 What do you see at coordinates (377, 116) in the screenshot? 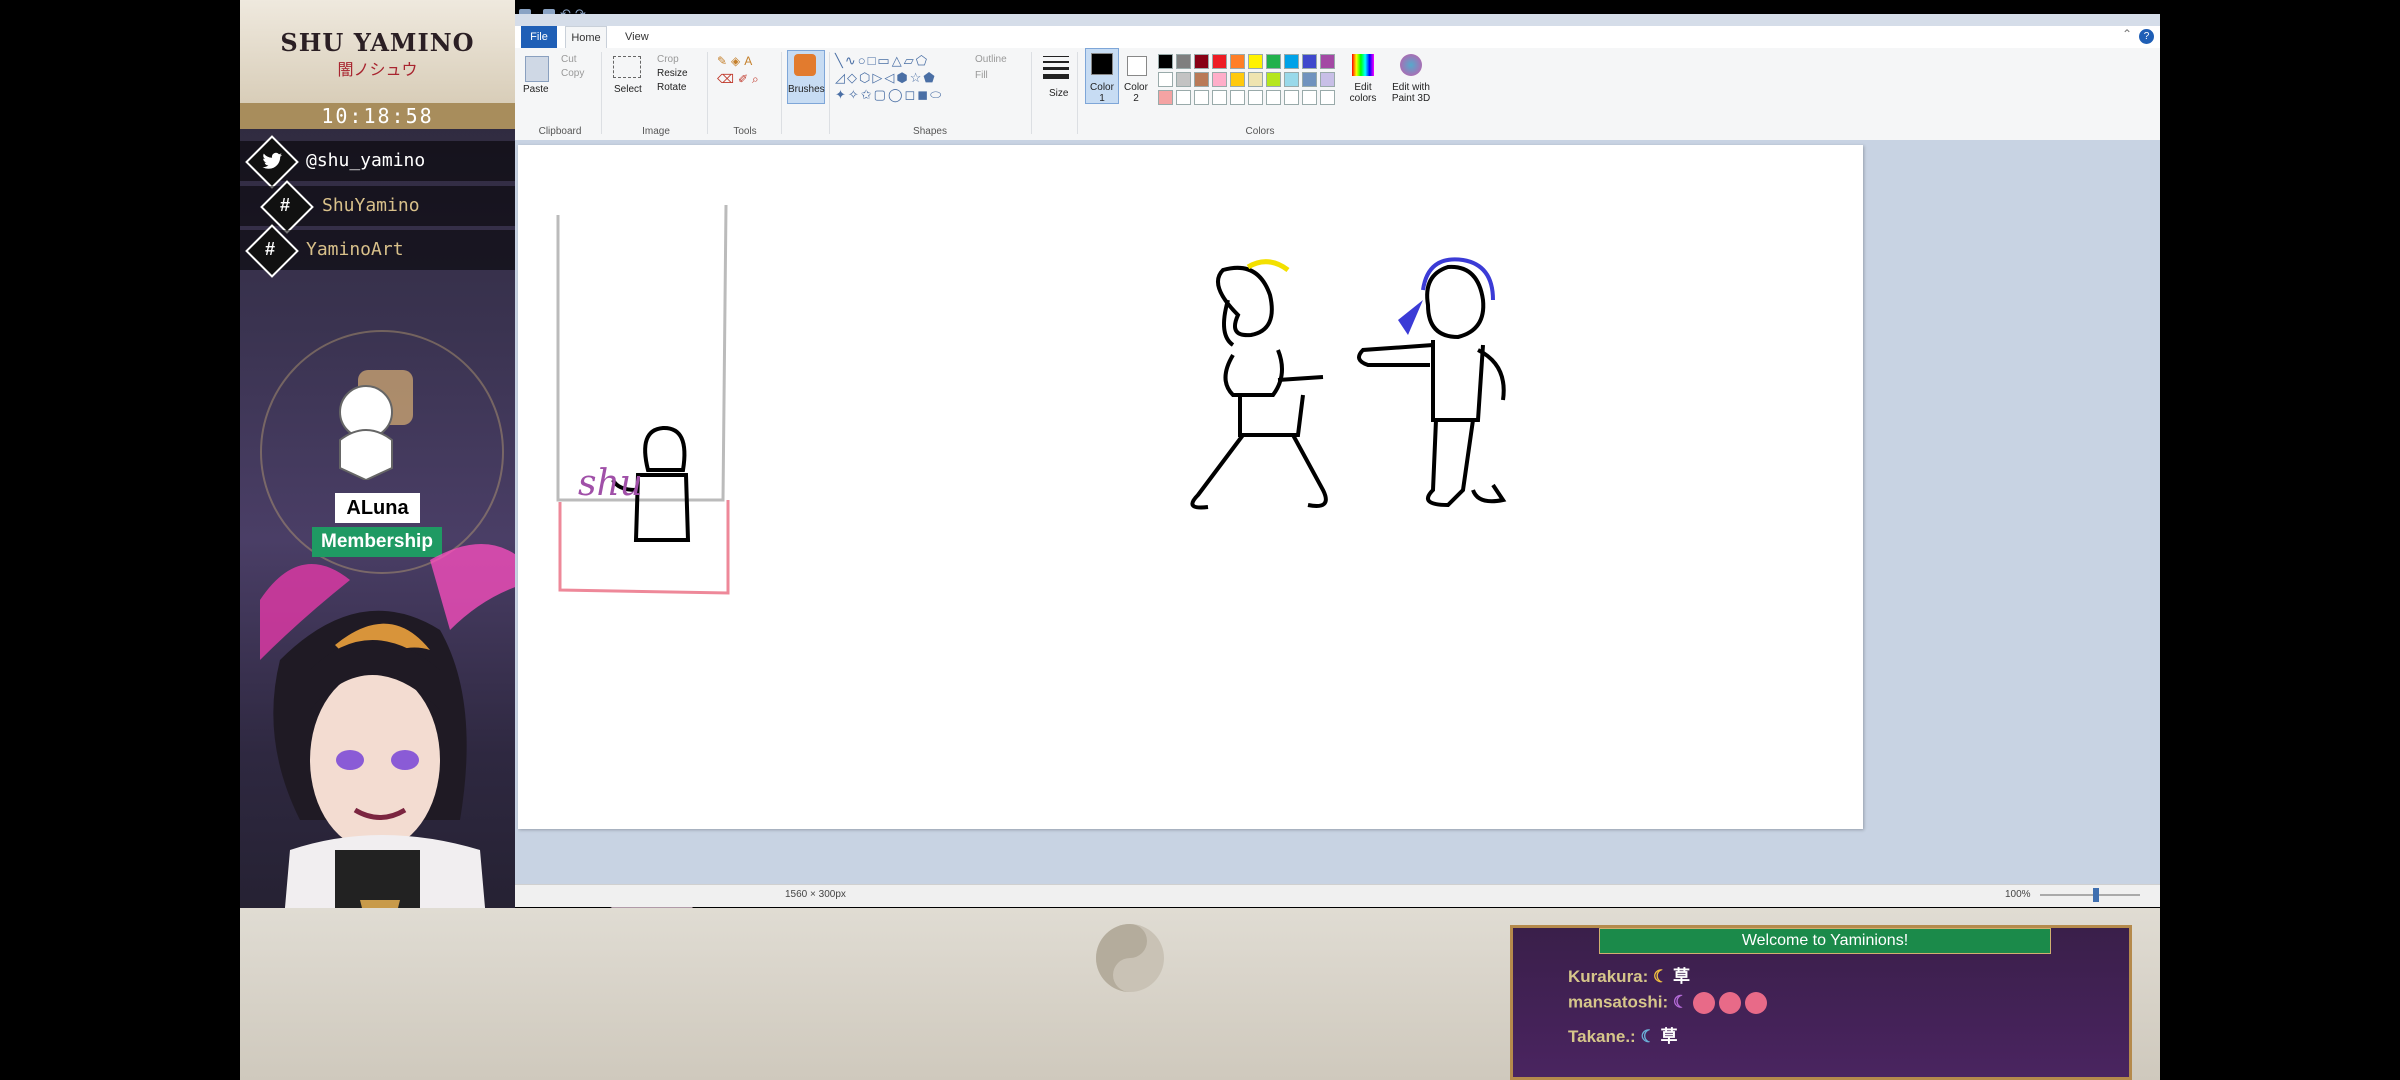
I see `stream-clock: 10:18:58` at bounding box center [377, 116].